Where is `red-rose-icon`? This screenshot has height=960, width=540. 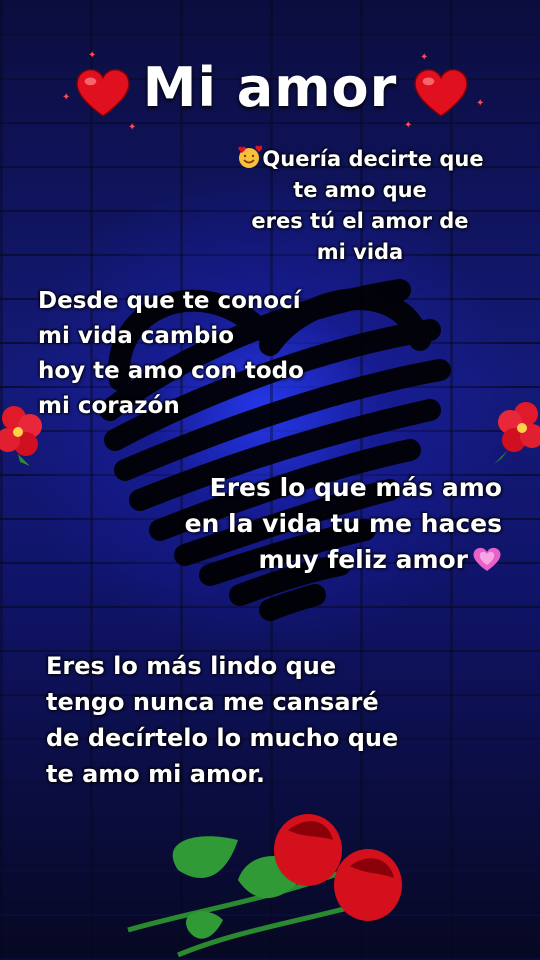
red-rose-icon is located at coordinates (264, 886).